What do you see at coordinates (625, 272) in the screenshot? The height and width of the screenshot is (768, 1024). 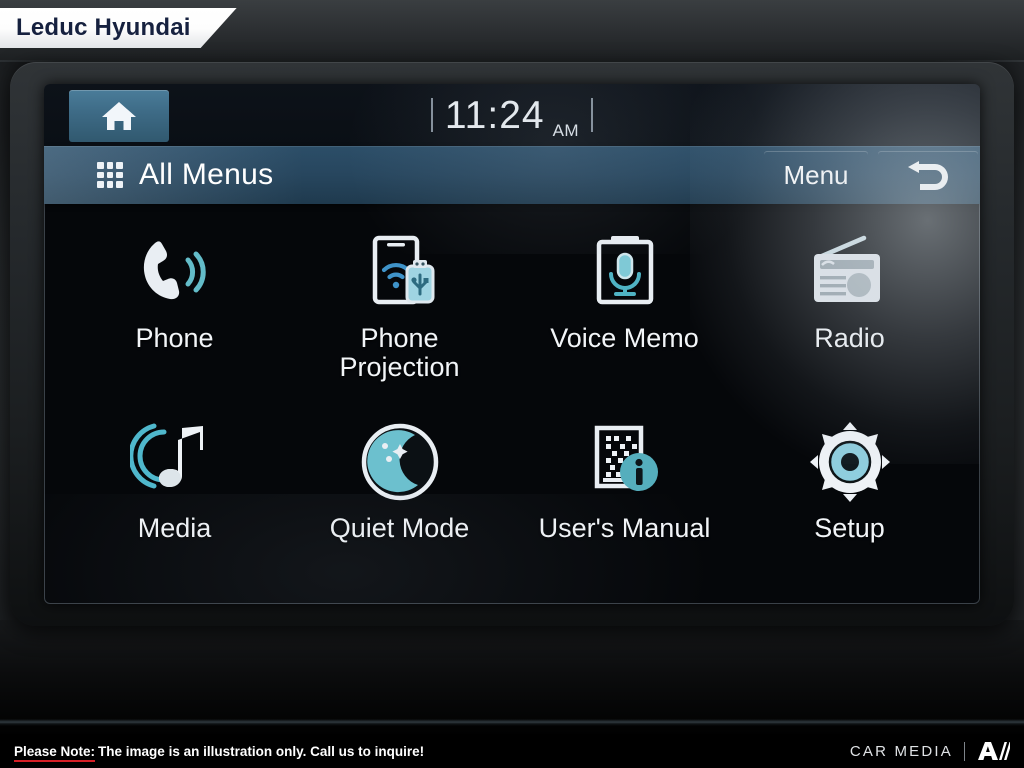 I see `voice-memo-icon` at bounding box center [625, 272].